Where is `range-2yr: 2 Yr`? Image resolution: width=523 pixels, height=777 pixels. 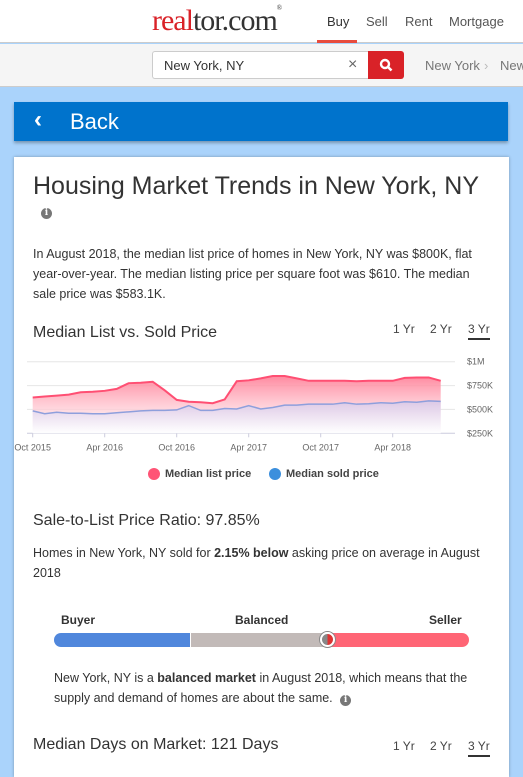
range-2yr: 2 Yr is located at coordinates (441, 329).